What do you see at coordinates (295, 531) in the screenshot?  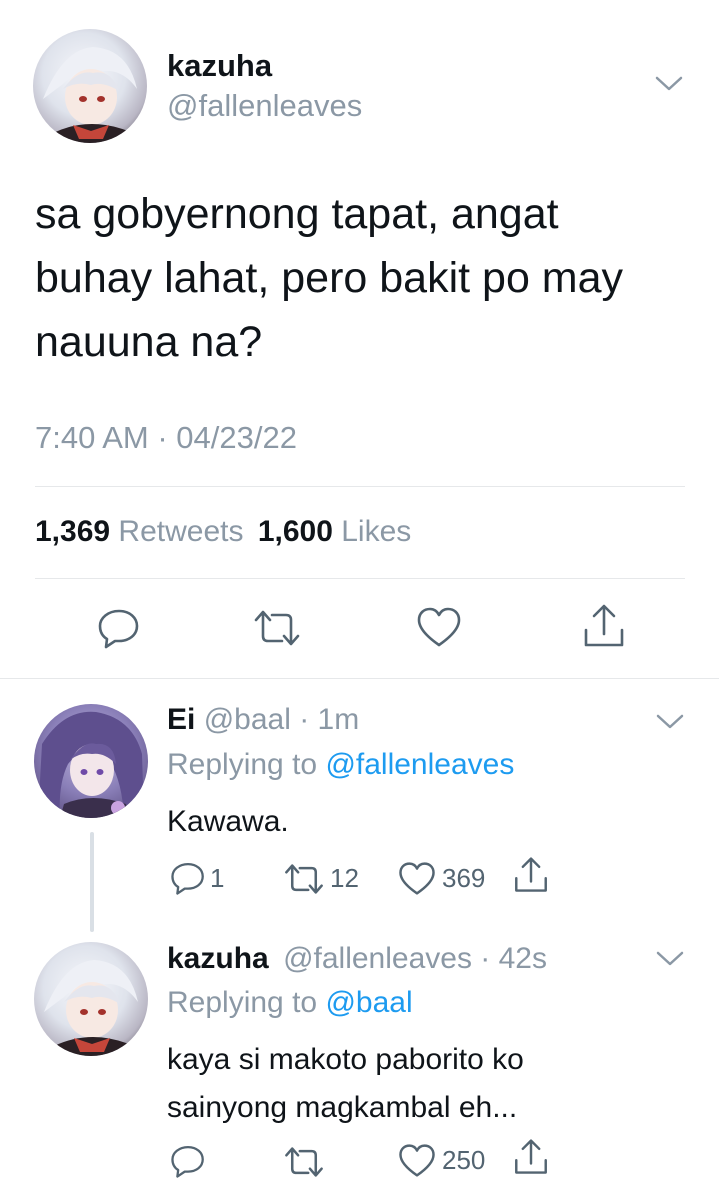 I see `likes-count: 1,600` at bounding box center [295, 531].